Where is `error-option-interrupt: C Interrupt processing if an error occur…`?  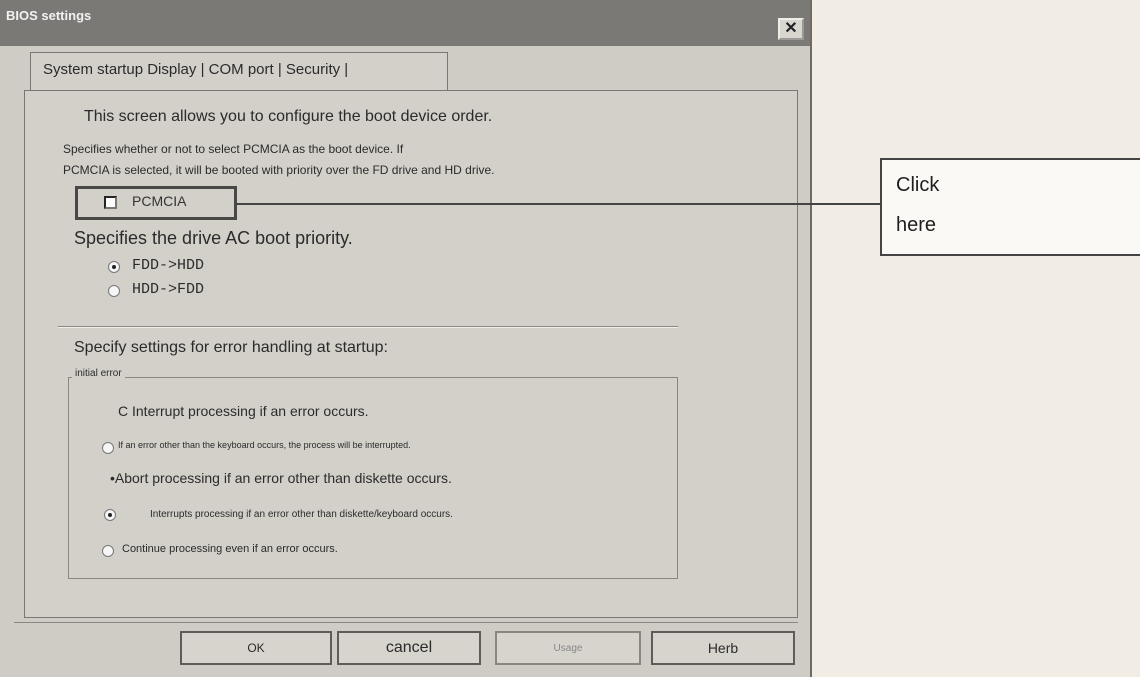 error-option-interrupt: C Interrupt processing if an error occur… is located at coordinates (243, 411).